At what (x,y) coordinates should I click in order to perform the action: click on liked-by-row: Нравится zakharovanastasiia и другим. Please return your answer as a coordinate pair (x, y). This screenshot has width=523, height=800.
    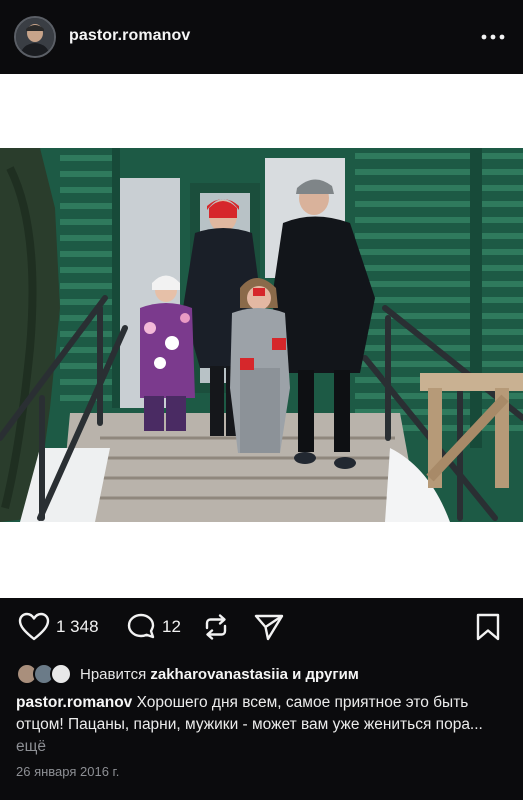
    Looking at the image, I should click on (261, 674).